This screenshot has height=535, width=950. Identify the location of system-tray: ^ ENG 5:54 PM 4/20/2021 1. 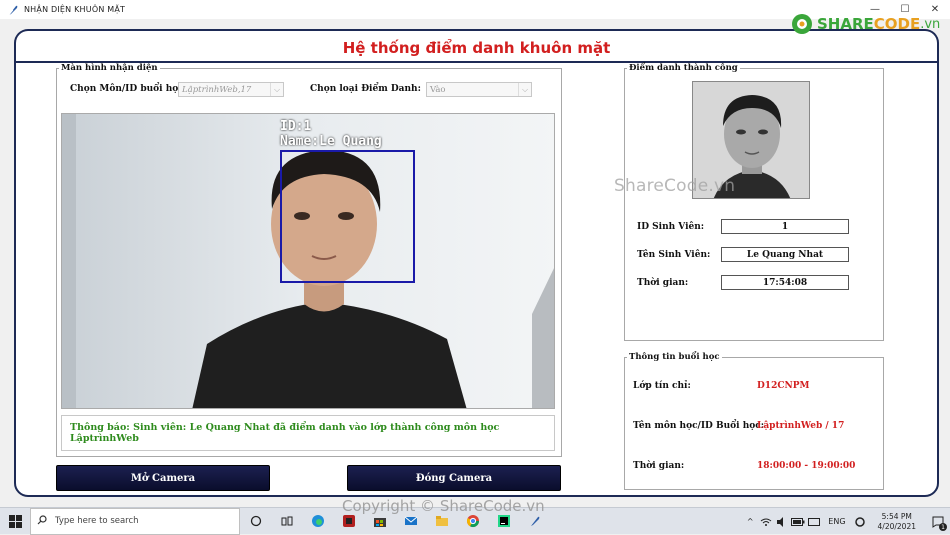
(846, 521).